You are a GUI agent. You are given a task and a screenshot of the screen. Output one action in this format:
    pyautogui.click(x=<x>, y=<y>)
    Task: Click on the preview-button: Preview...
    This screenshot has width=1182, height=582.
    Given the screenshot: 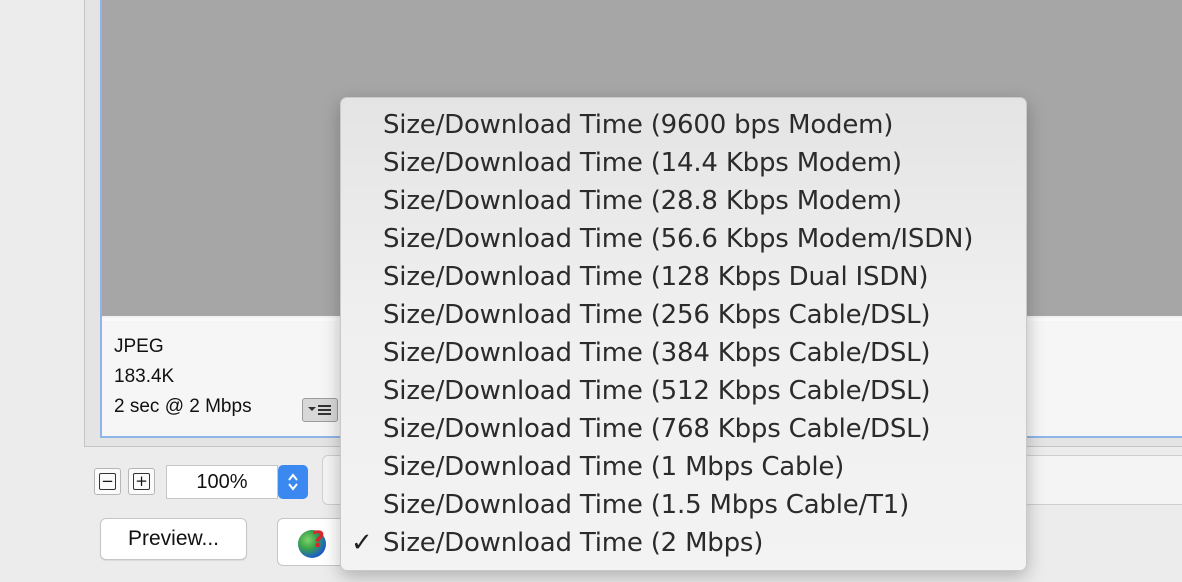 What is the action you would take?
    pyautogui.click(x=173, y=539)
    